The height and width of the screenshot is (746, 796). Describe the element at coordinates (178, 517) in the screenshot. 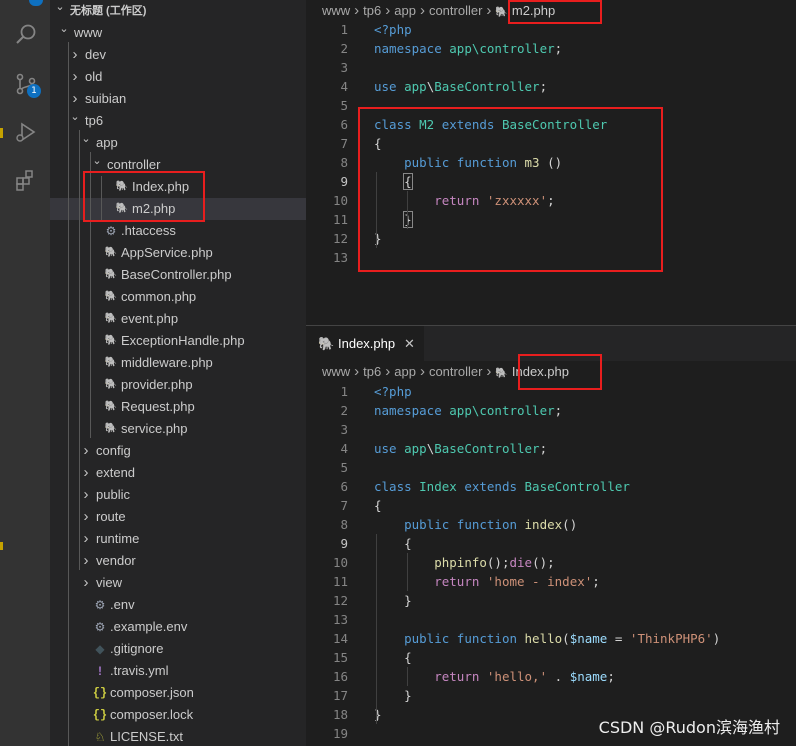

I see `folder-route: › route` at that location.